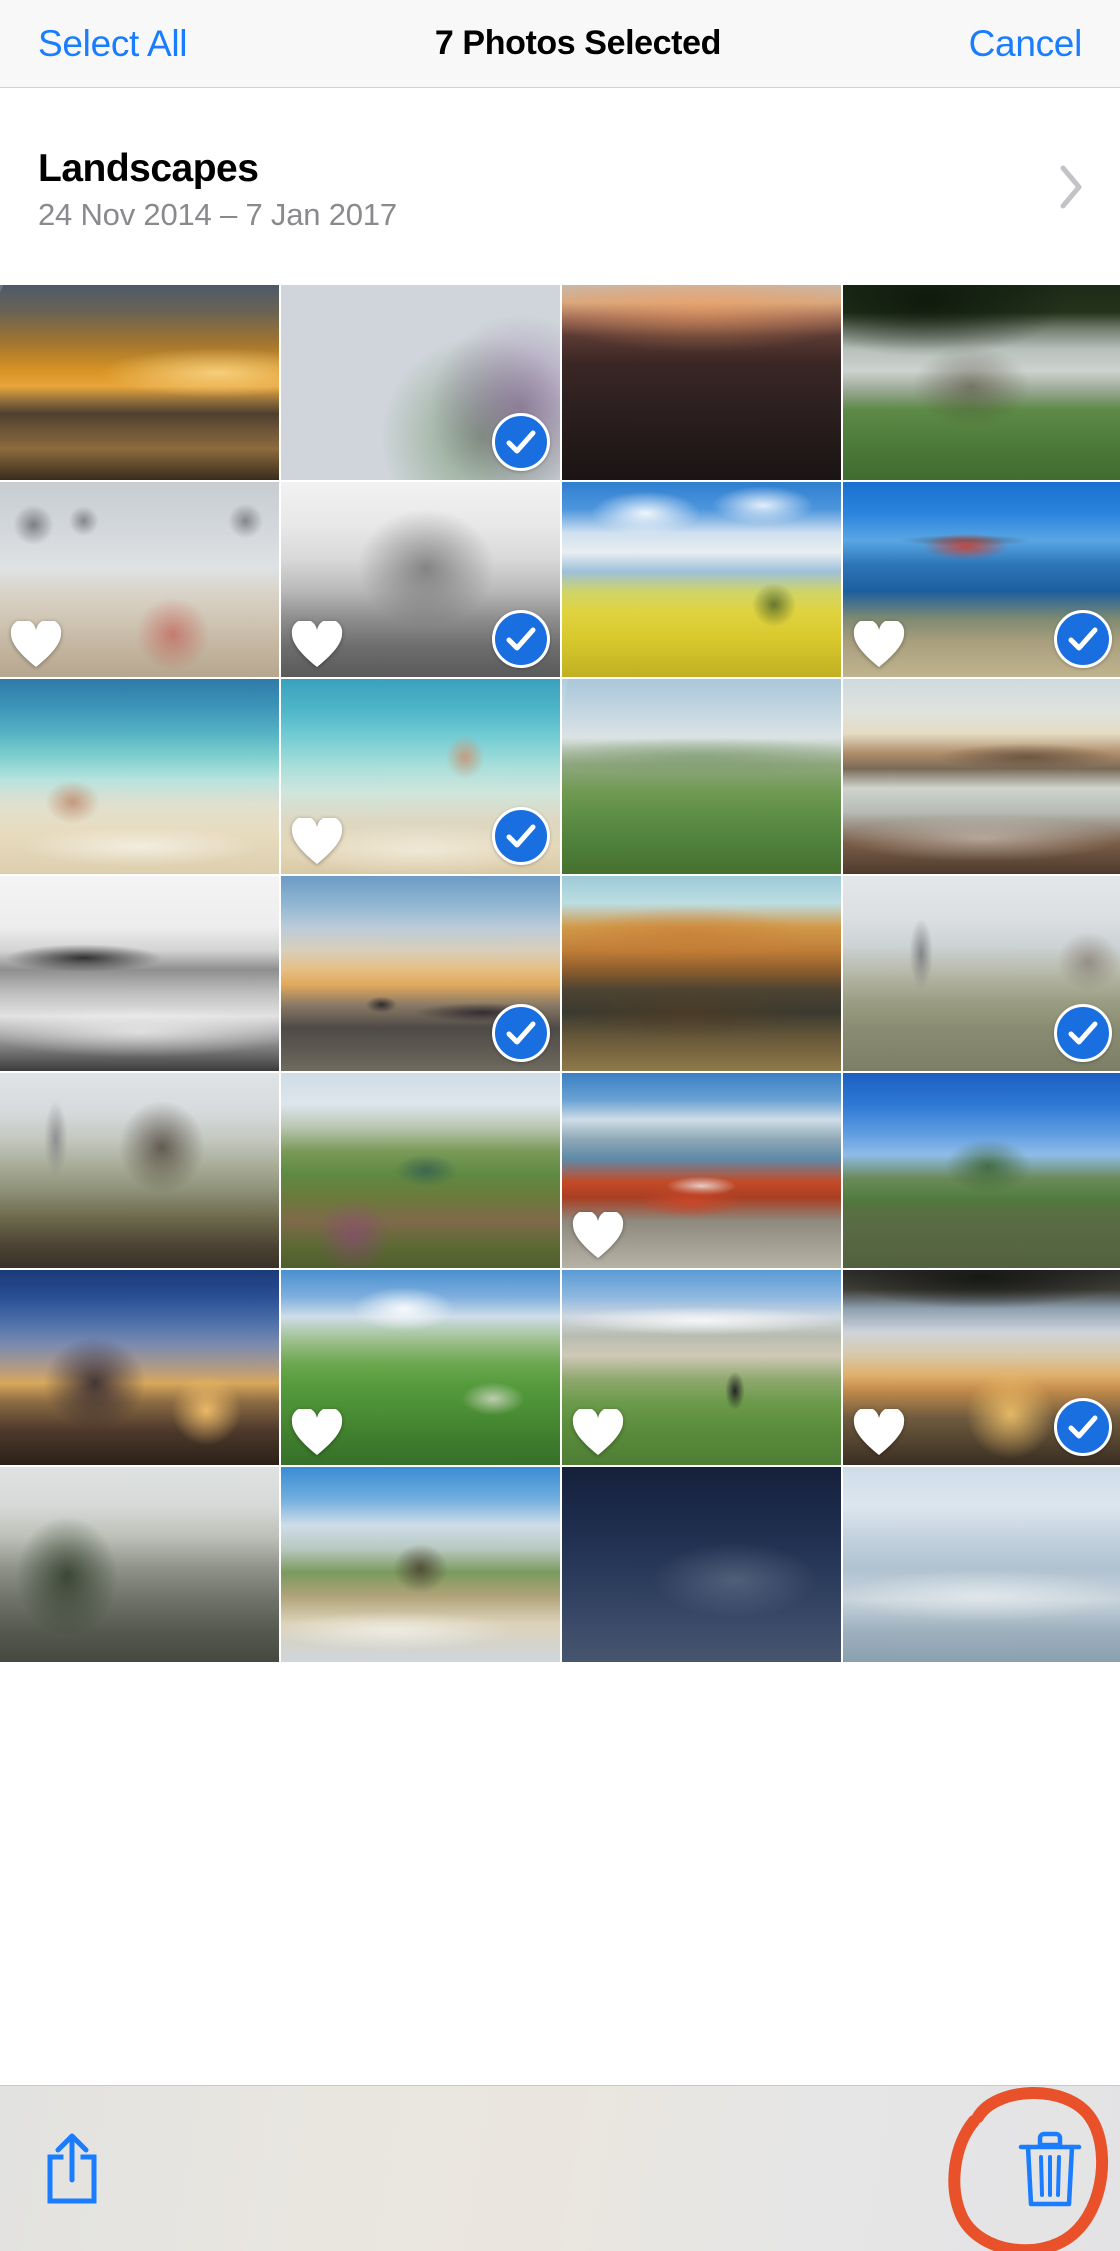 The width and height of the screenshot is (1120, 2251). I want to click on album-text-group: Landscapes 24 Nov 2014 – 7 Jan 2017, so click(217, 187).